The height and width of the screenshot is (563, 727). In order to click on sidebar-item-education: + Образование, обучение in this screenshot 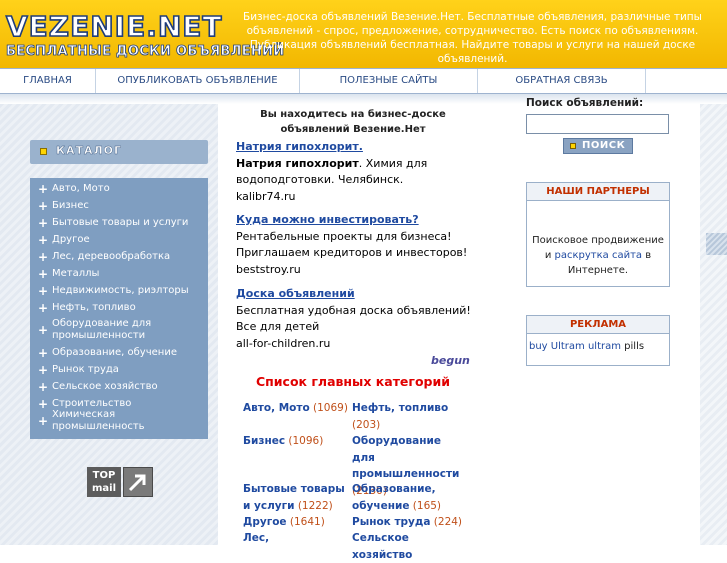, I will do `click(119, 352)`.